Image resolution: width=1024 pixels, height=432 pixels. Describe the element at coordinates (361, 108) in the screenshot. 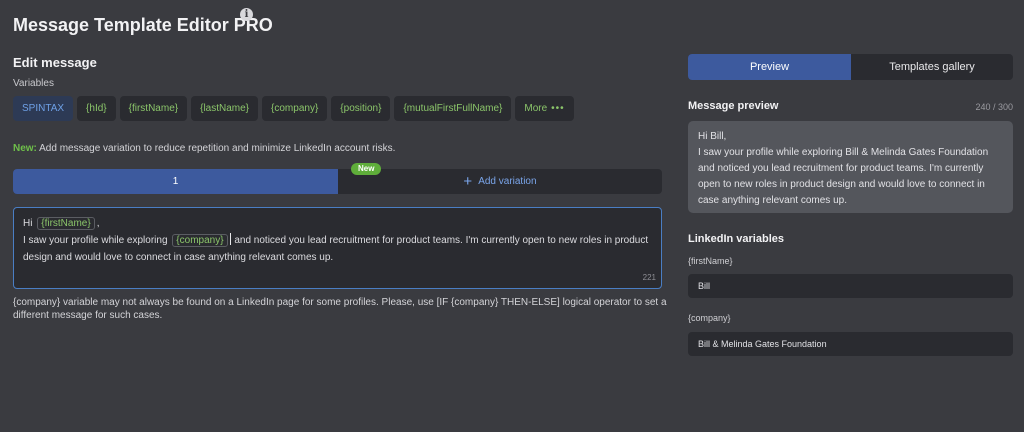

I see `chip-position: {position}` at that location.